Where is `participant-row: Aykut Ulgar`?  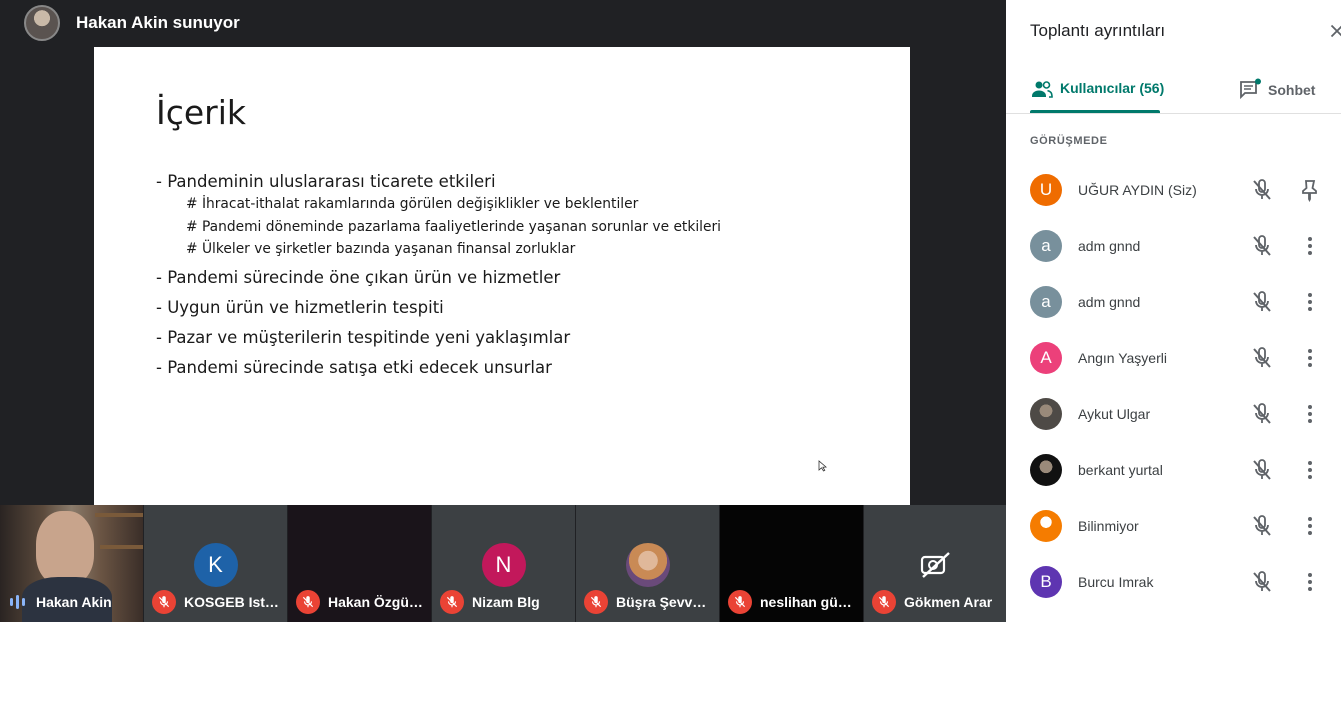 participant-row: Aykut Ulgar is located at coordinates (1173, 414).